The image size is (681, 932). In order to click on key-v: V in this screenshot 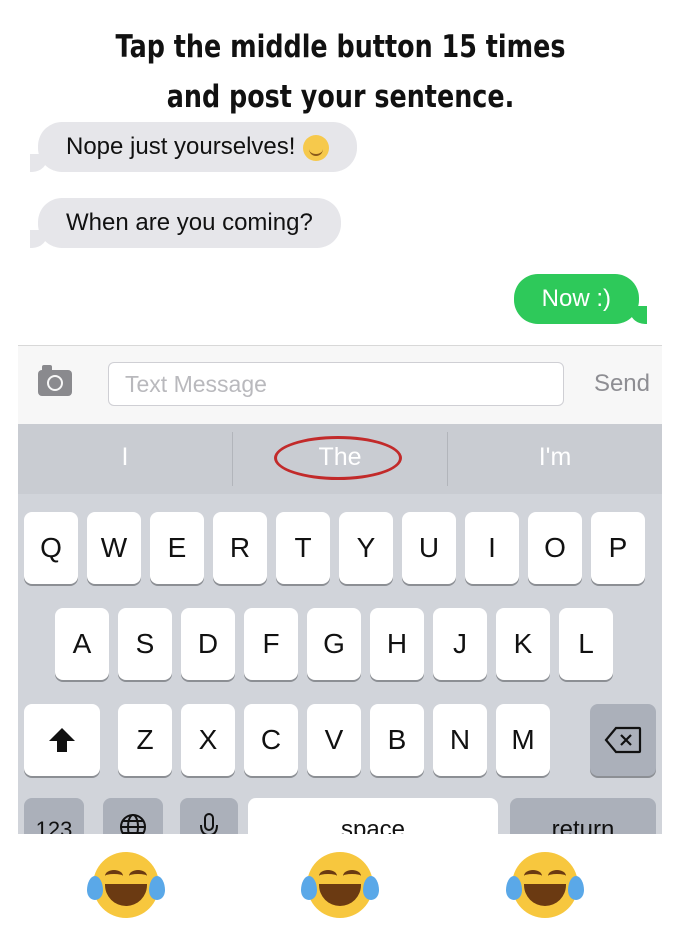, I will do `click(334, 740)`.